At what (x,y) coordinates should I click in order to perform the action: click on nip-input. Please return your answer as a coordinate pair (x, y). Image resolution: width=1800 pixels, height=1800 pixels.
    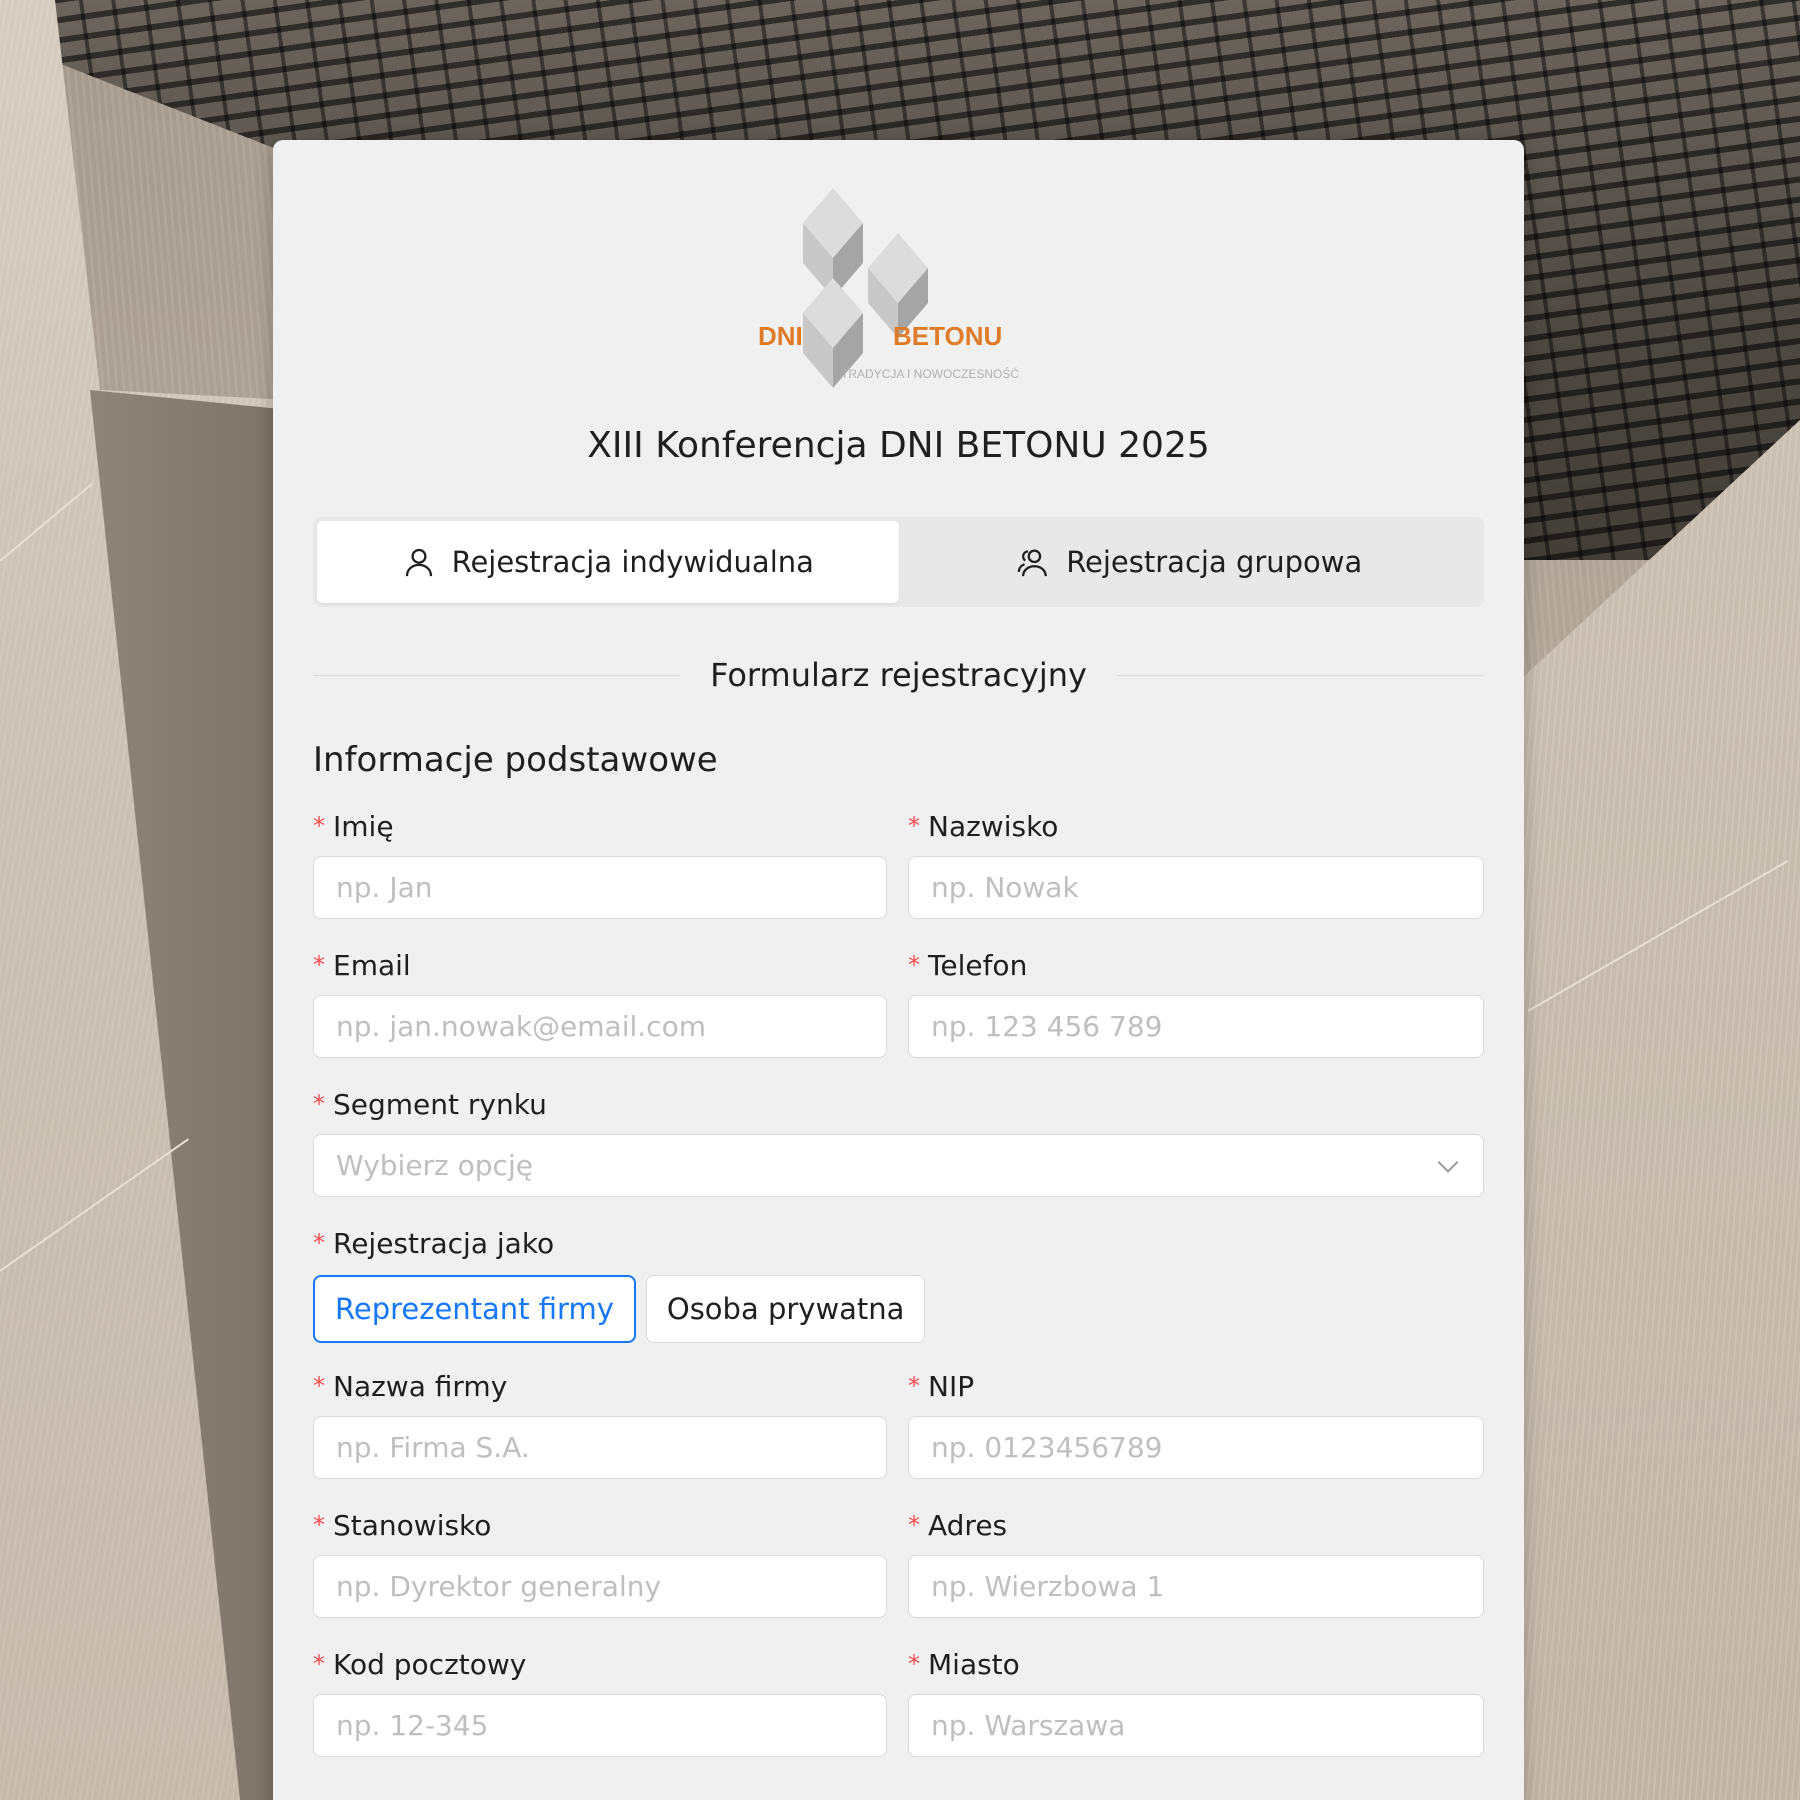
    Looking at the image, I should click on (1196, 1447).